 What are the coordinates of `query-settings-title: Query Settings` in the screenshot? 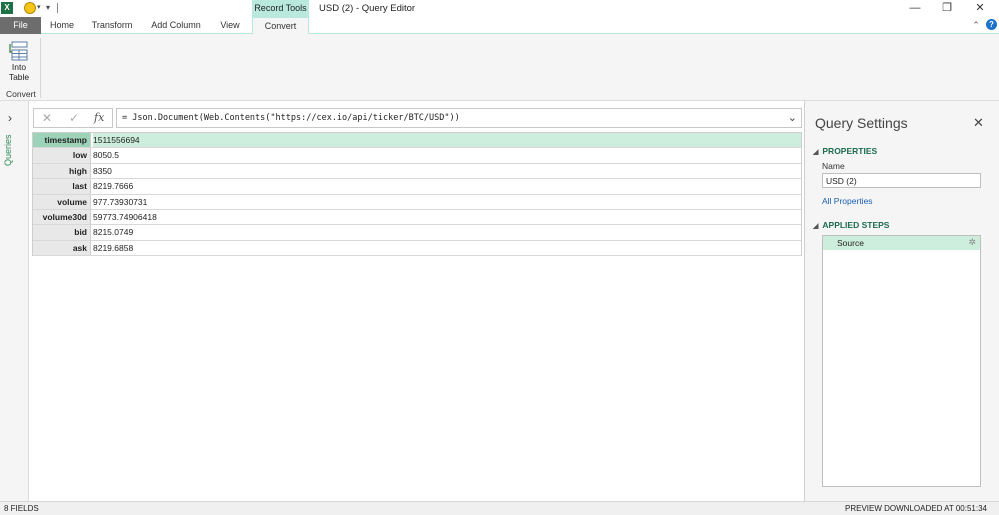 It's located at (861, 123).